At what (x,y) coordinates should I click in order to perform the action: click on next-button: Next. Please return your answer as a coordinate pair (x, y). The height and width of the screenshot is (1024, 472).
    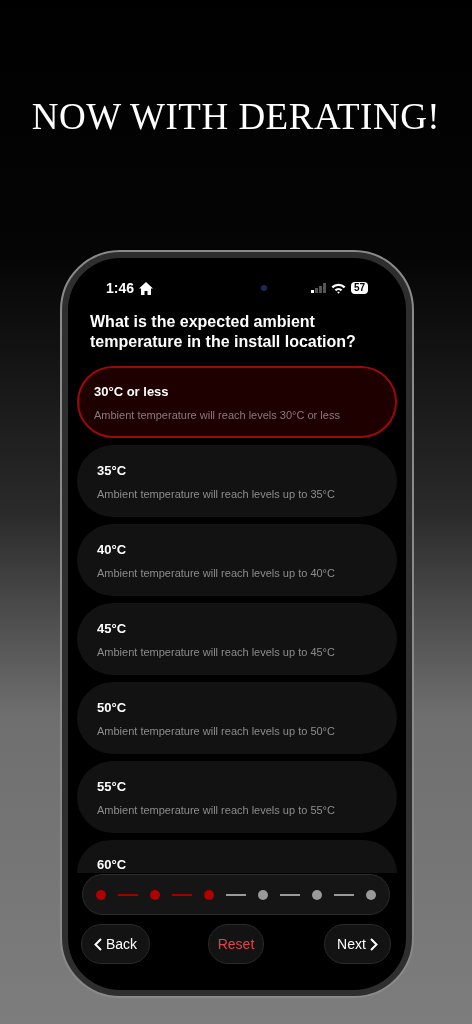
    Looking at the image, I should click on (357, 944).